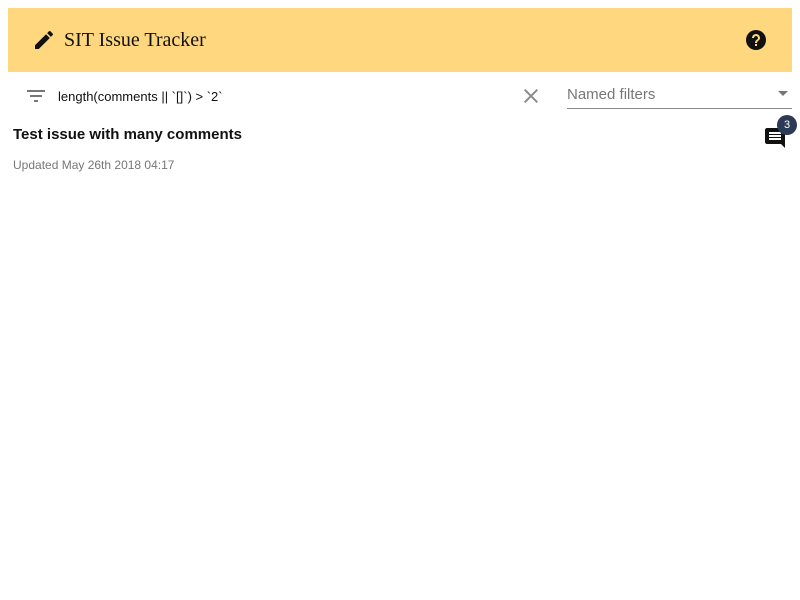 This screenshot has width=800, height=600. I want to click on dropdown-arrow-icon, so click(783, 93).